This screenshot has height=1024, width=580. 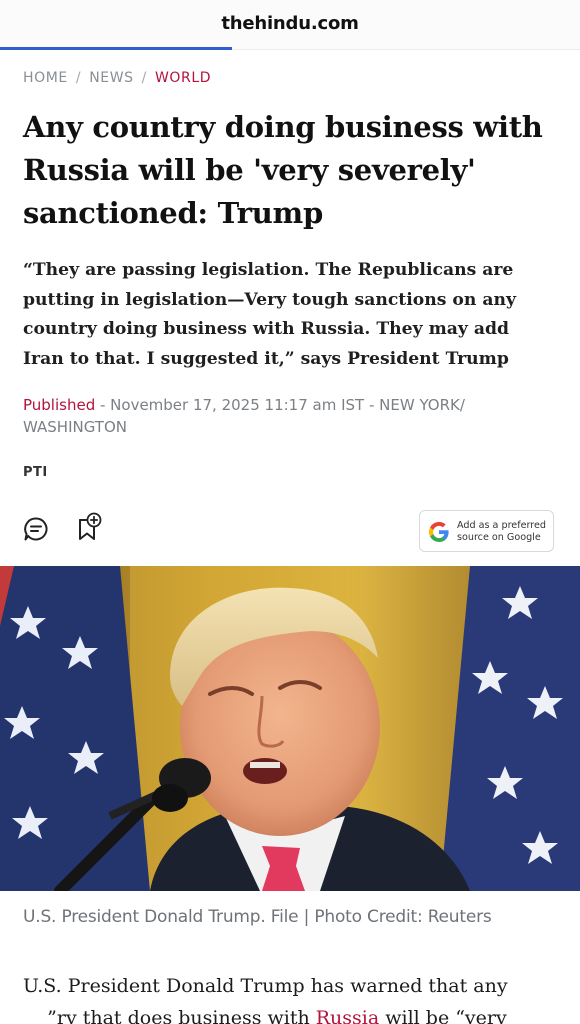 I want to click on breadcrumb-news: NEWS, so click(x=111, y=78).